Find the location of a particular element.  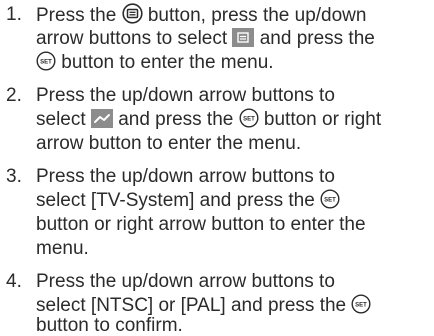

step-number: 4. is located at coordinates (14, 281).